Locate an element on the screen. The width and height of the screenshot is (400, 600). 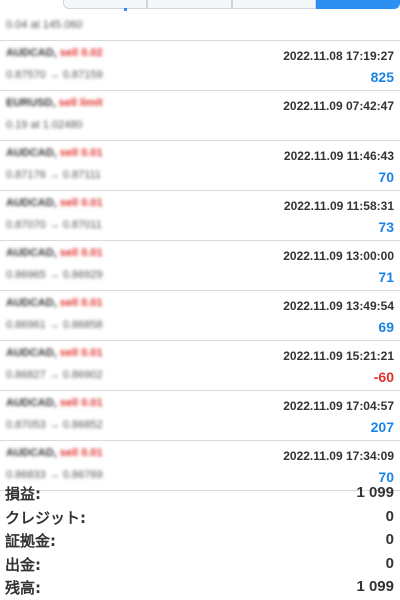
list-item: 0.04 at 145.060 is located at coordinates (200, 25).